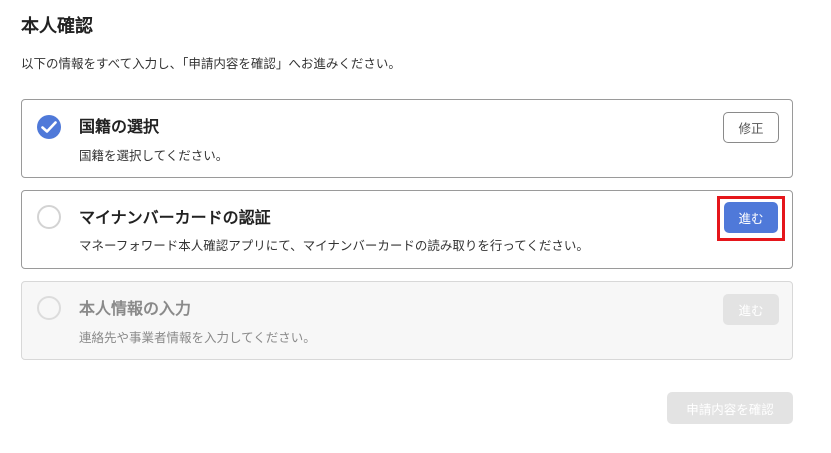 This screenshot has height=453, width=831. I want to click on confirm-application-button: 申請内容を確認, so click(730, 408).